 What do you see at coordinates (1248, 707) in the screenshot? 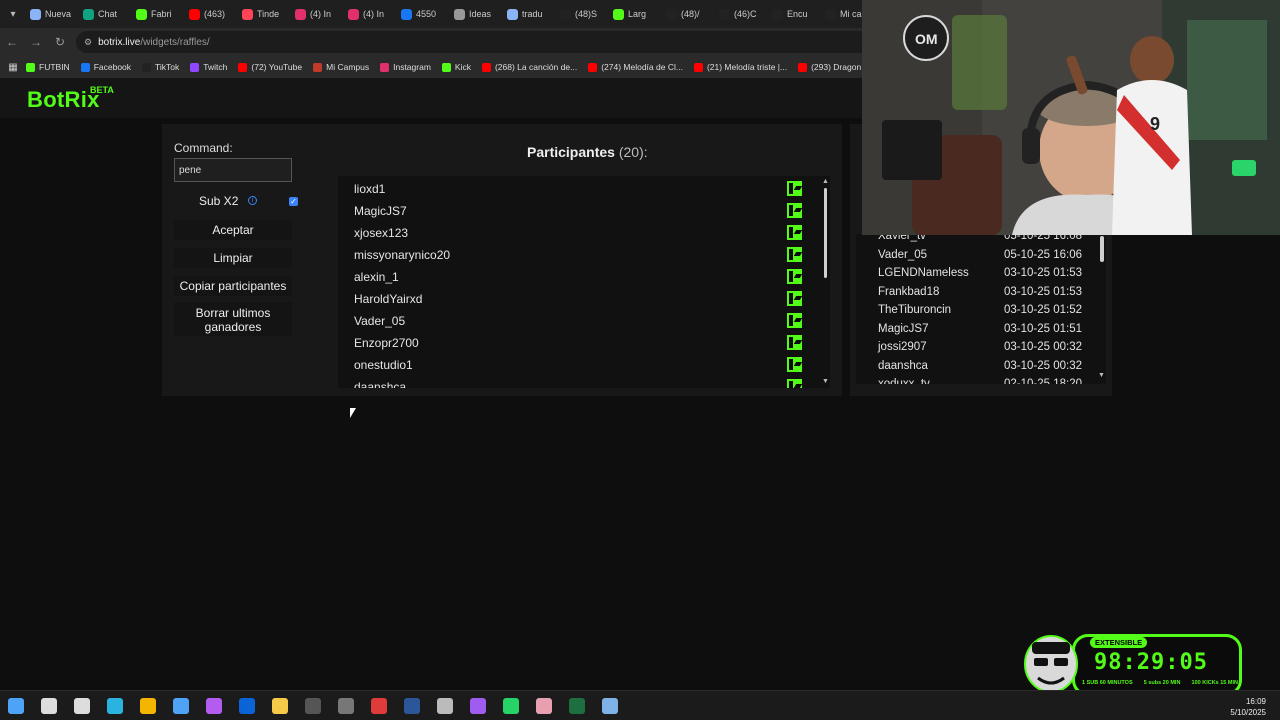
I see `tray-clock: 16:09 5/10/2025` at bounding box center [1248, 707].